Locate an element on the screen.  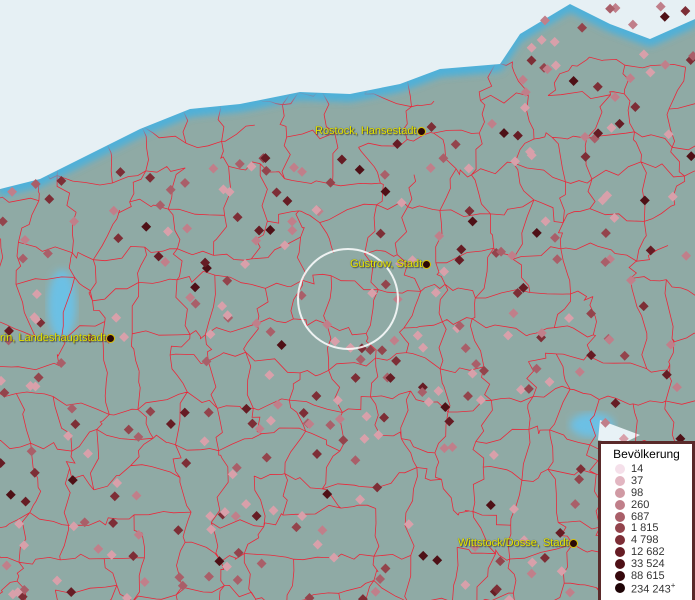
legend-title: Bevölkerung is located at coordinates (646, 454).